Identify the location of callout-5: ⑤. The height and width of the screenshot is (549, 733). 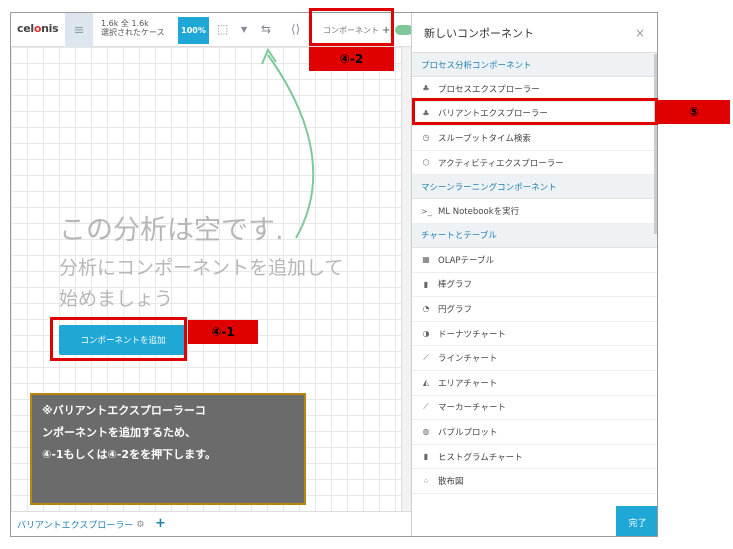
(694, 112).